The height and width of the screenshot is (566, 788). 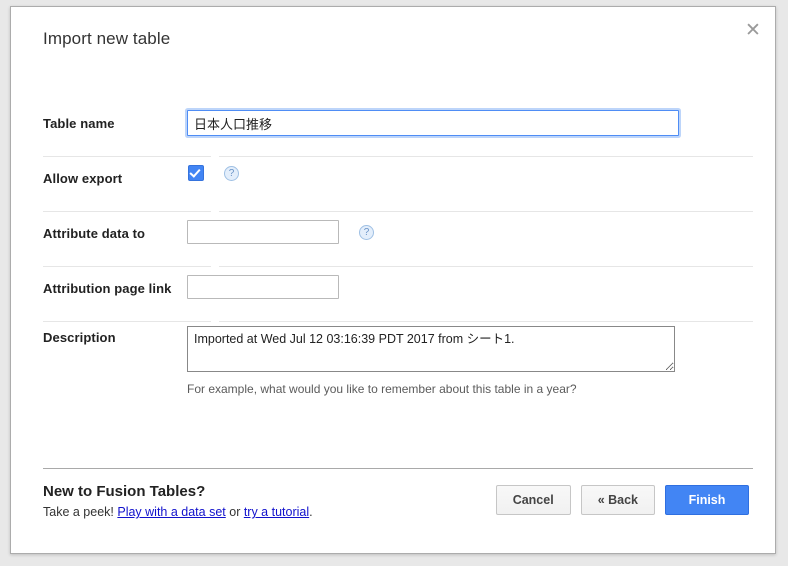 I want to click on help-icon-allow-export: ?, so click(x=231, y=173).